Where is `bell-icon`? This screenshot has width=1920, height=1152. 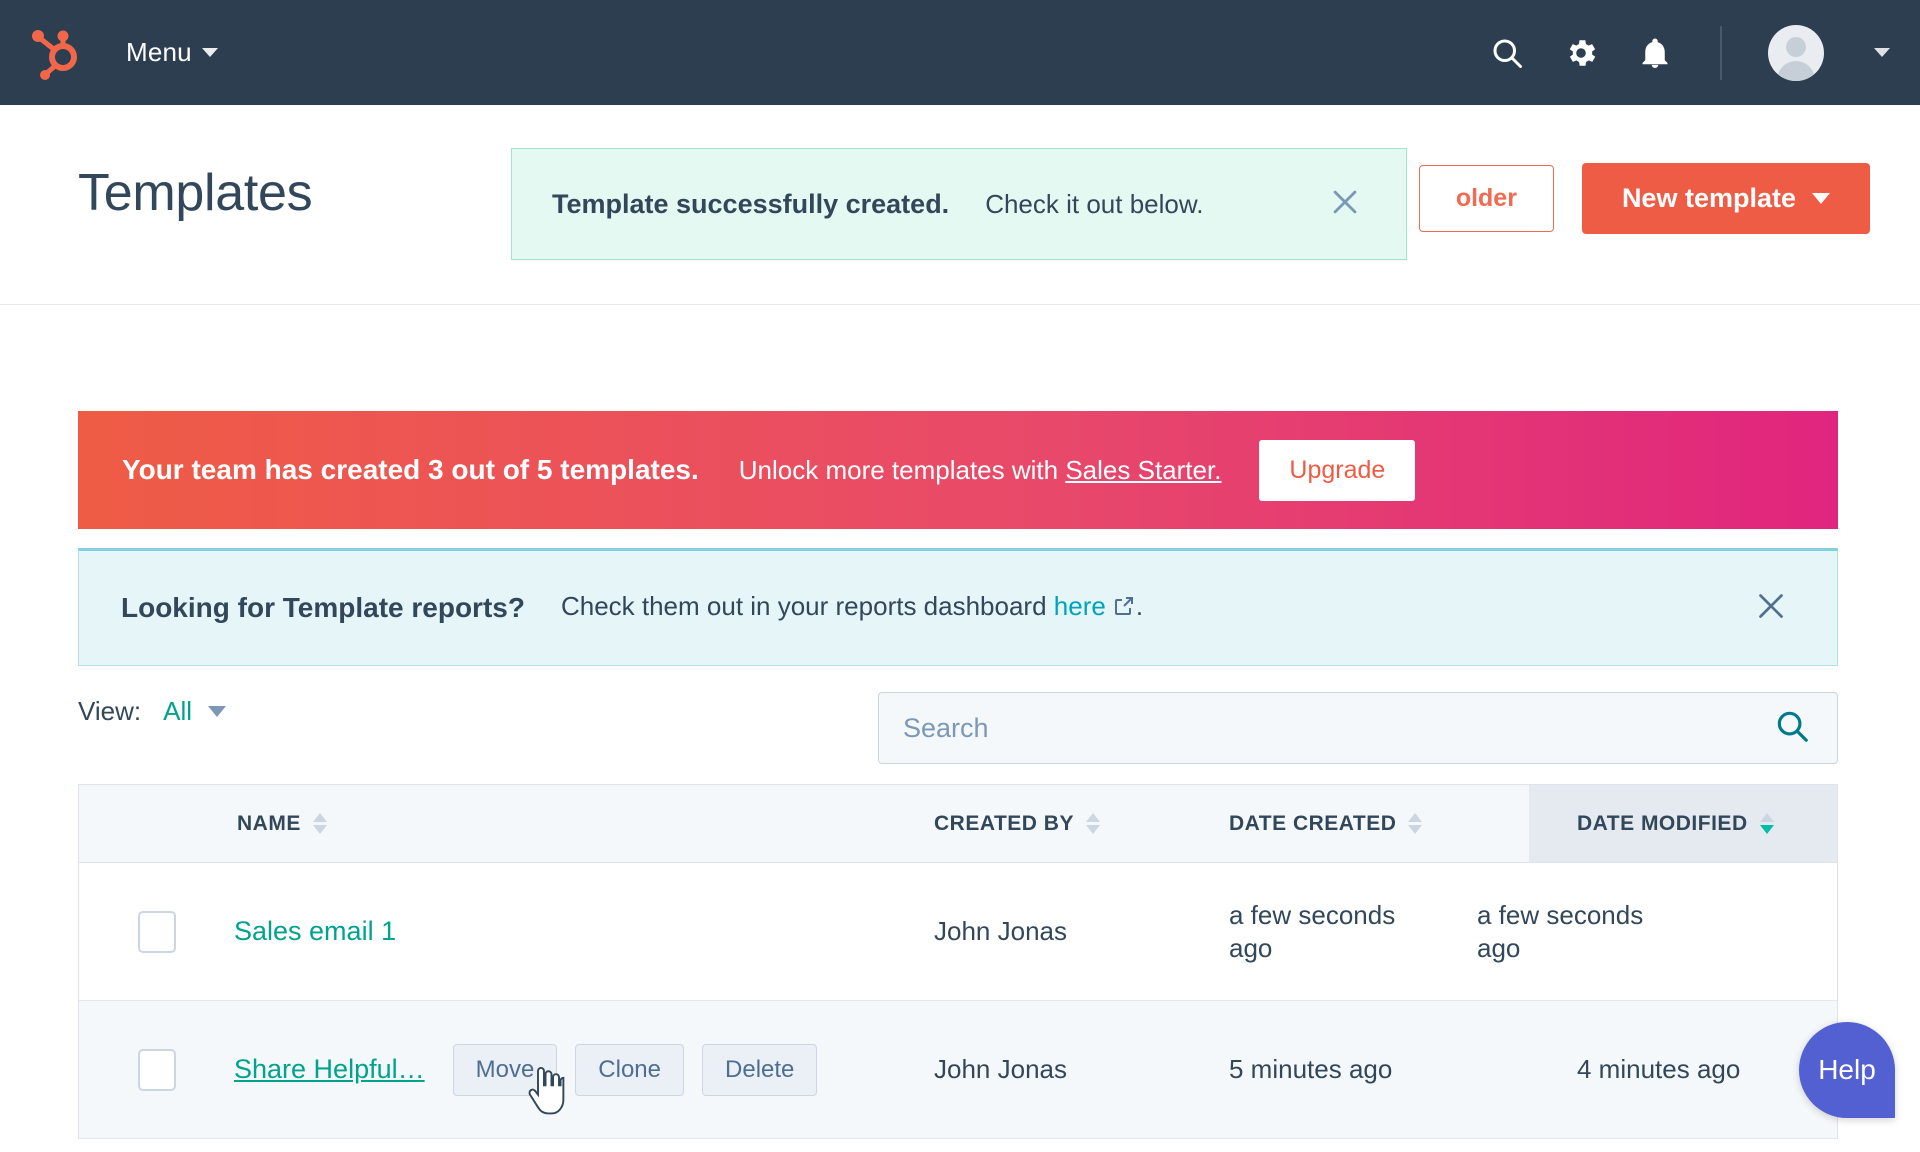 bell-icon is located at coordinates (1655, 53).